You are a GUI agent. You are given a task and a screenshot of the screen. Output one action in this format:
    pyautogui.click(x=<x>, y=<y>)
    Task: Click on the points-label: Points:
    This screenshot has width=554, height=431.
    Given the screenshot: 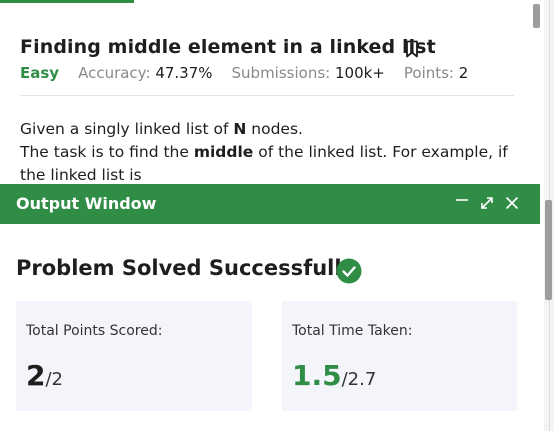 What is the action you would take?
    pyautogui.click(x=428, y=73)
    